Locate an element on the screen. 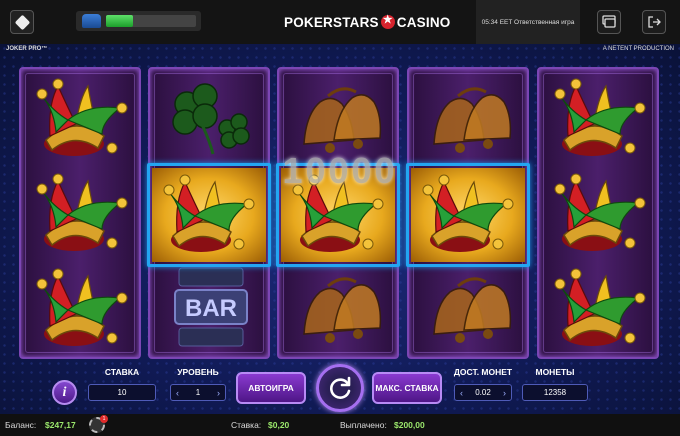 This screenshot has width=680, height=436. stake-value: $0,20 is located at coordinates (279, 425).